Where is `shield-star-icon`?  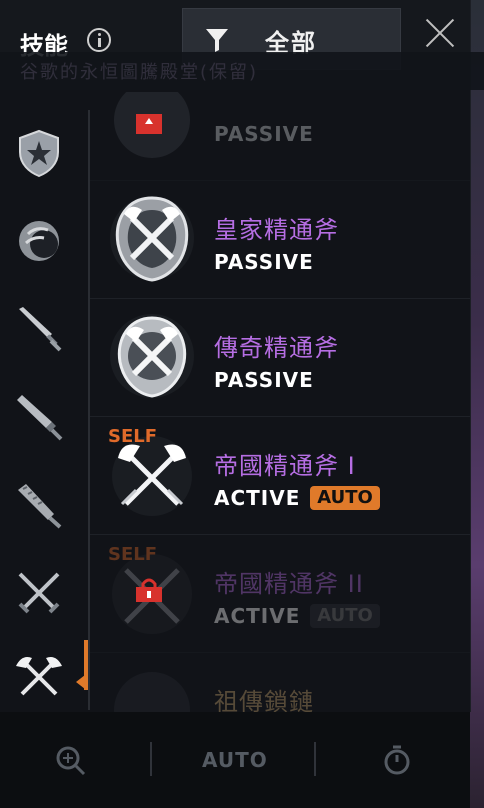 shield-star-icon is located at coordinates (39, 153).